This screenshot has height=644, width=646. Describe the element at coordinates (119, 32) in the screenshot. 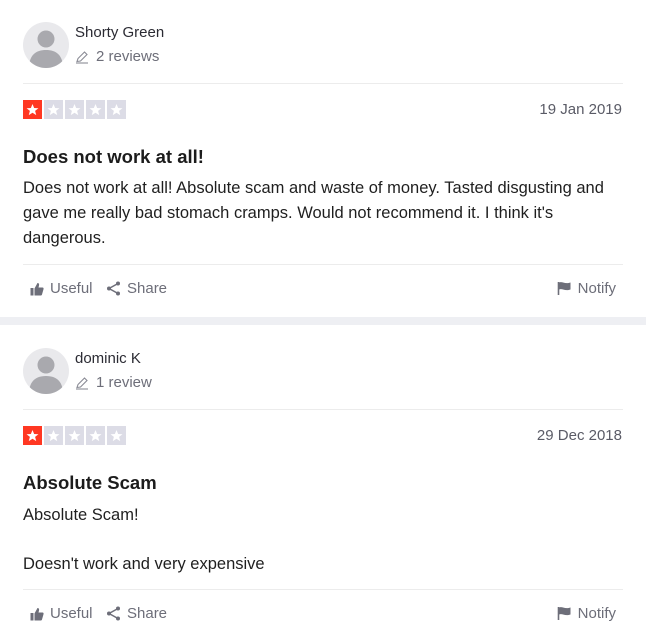

I see `reviewer-name: Shorty Green` at that location.